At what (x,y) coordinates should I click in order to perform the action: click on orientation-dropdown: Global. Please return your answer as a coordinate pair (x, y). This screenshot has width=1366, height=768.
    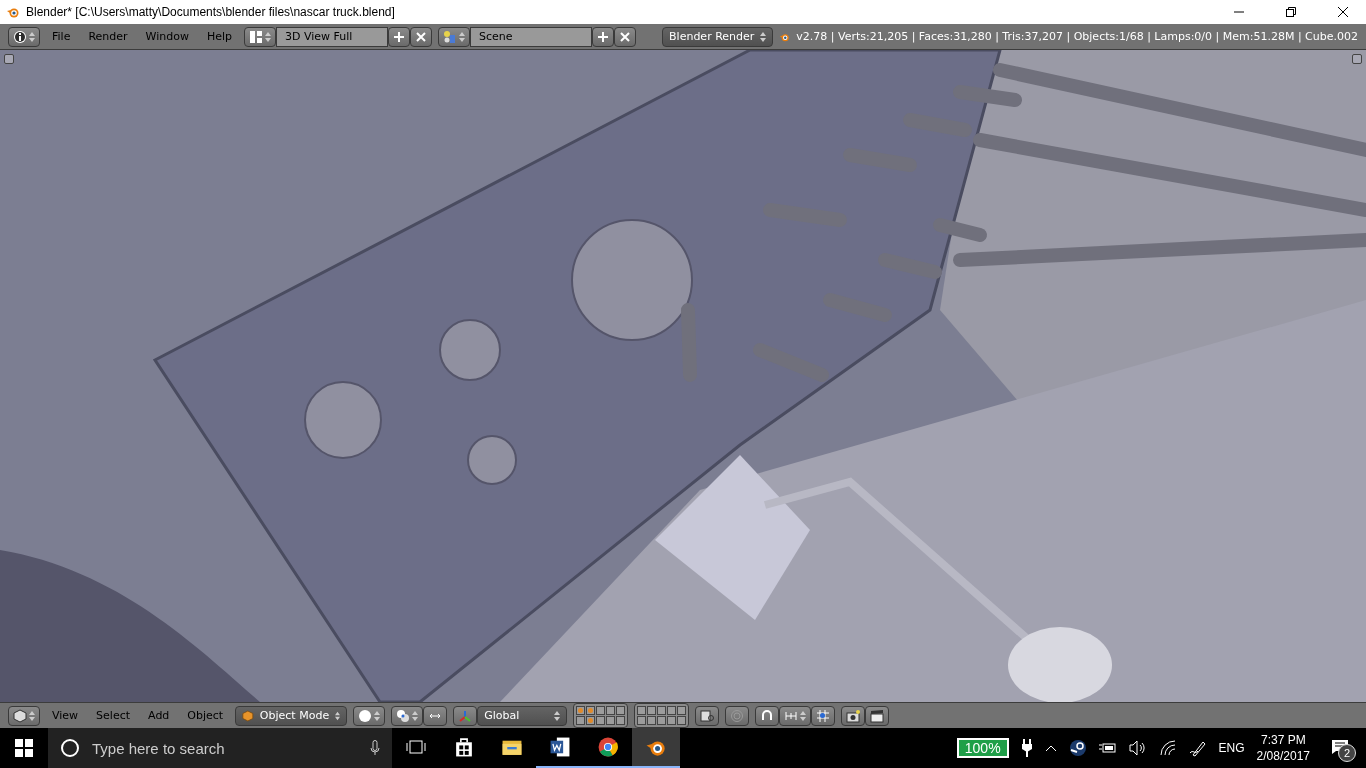
    Looking at the image, I should click on (522, 715).